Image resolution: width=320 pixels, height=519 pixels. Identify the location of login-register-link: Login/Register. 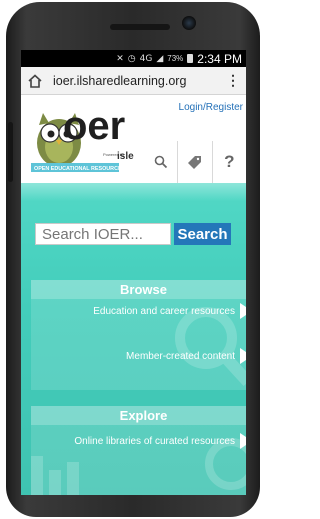
(211, 107).